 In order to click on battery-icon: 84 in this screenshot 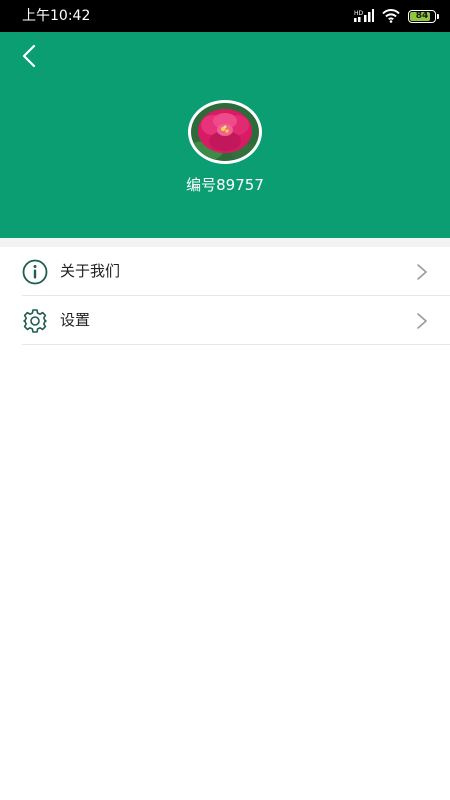, I will do `click(423, 16)`.